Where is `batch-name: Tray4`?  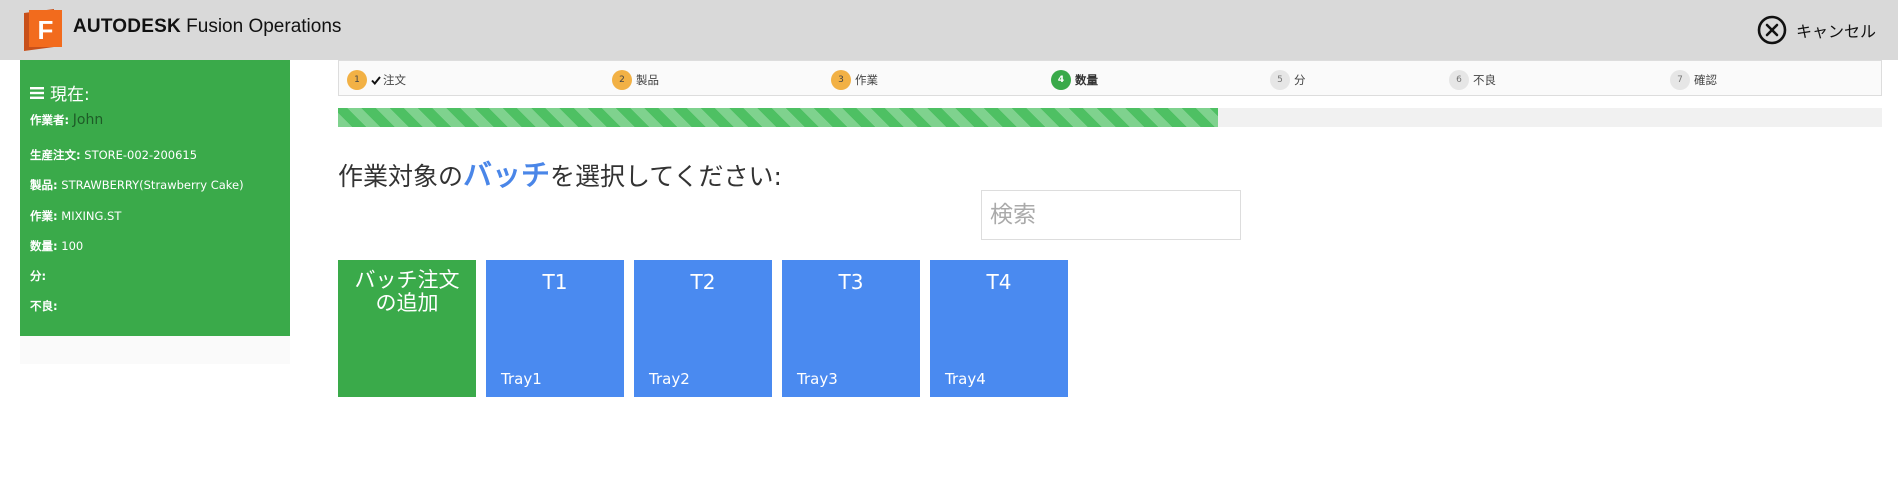
batch-name: Tray4 is located at coordinates (965, 379).